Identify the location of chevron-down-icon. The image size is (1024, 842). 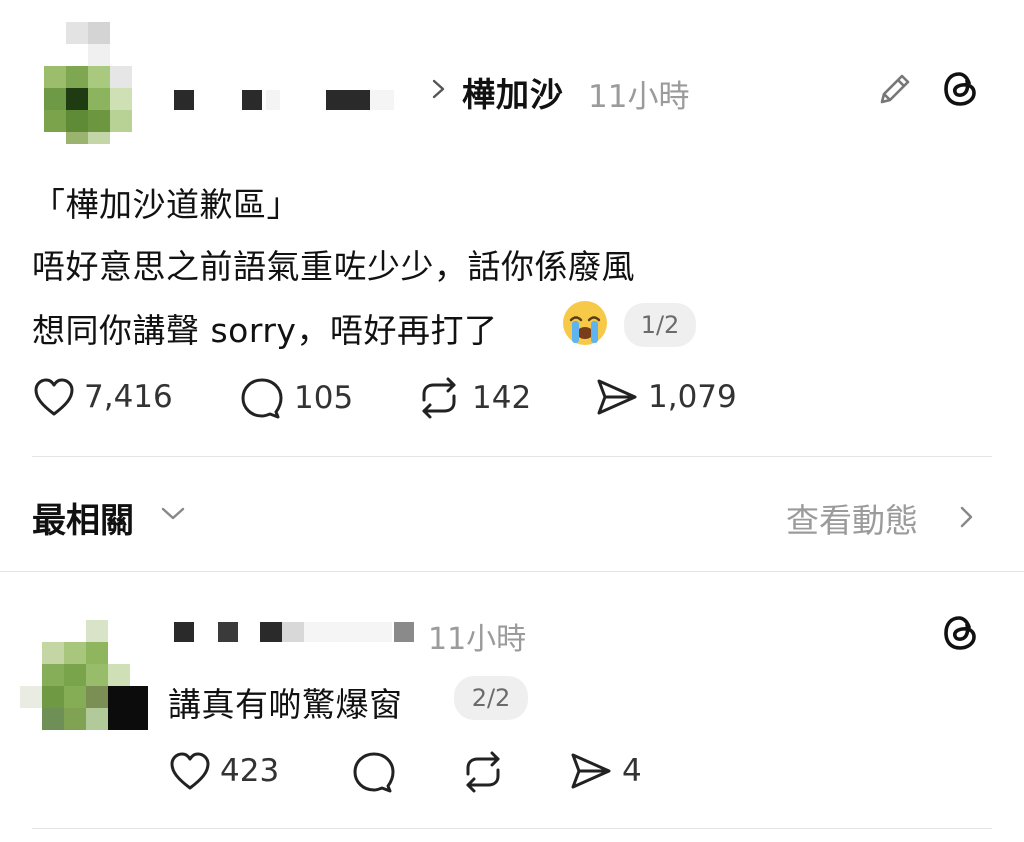
(173, 514).